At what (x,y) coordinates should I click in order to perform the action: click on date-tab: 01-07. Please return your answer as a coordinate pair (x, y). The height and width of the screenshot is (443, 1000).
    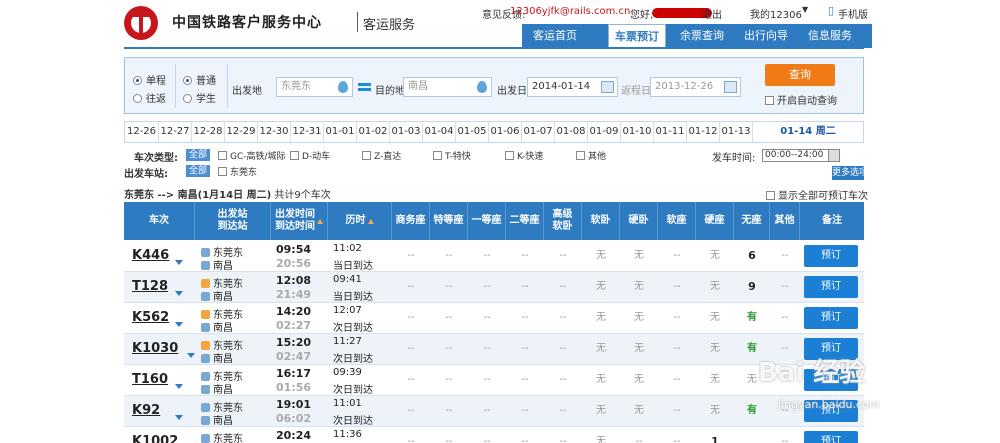
    Looking at the image, I should click on (538, 132).